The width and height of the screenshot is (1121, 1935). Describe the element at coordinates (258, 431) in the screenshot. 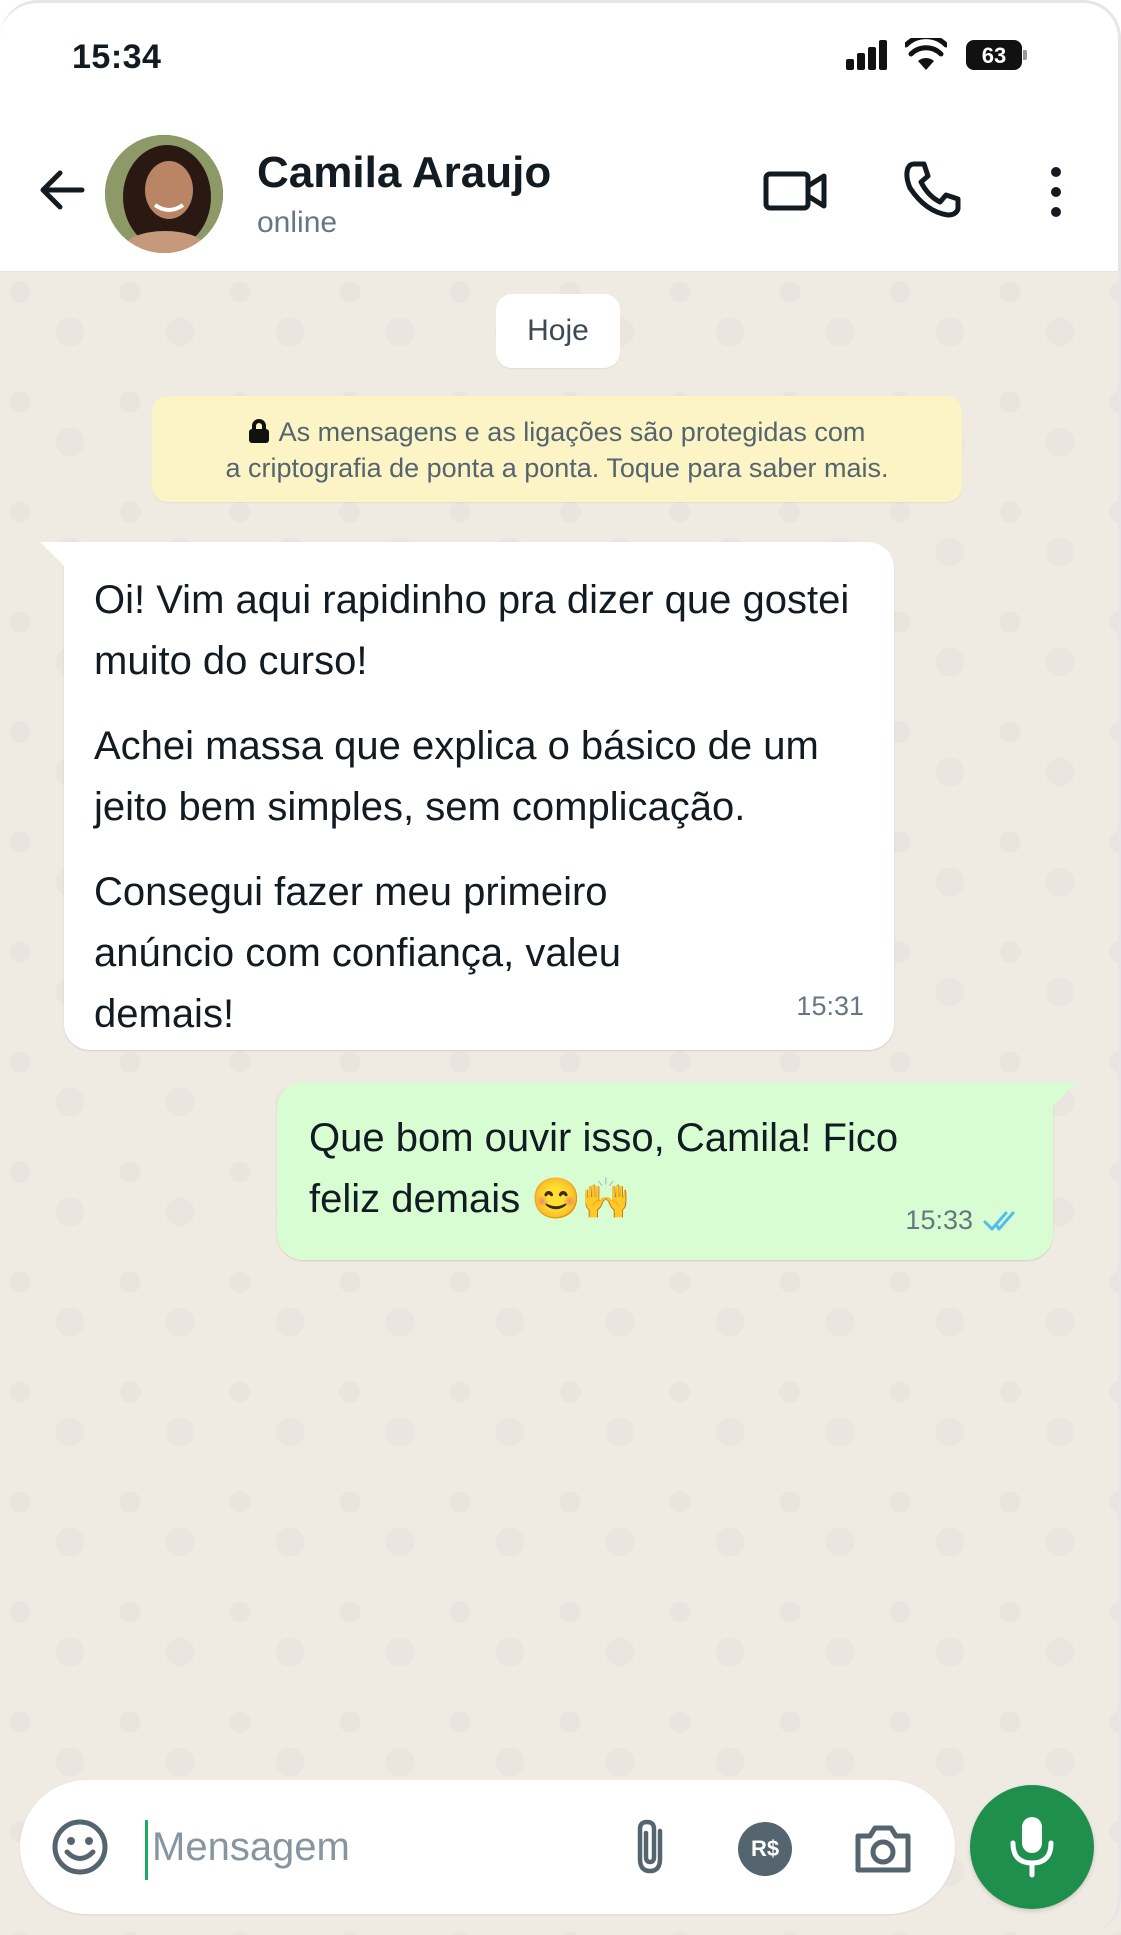

I see `lock-icon` at that location.